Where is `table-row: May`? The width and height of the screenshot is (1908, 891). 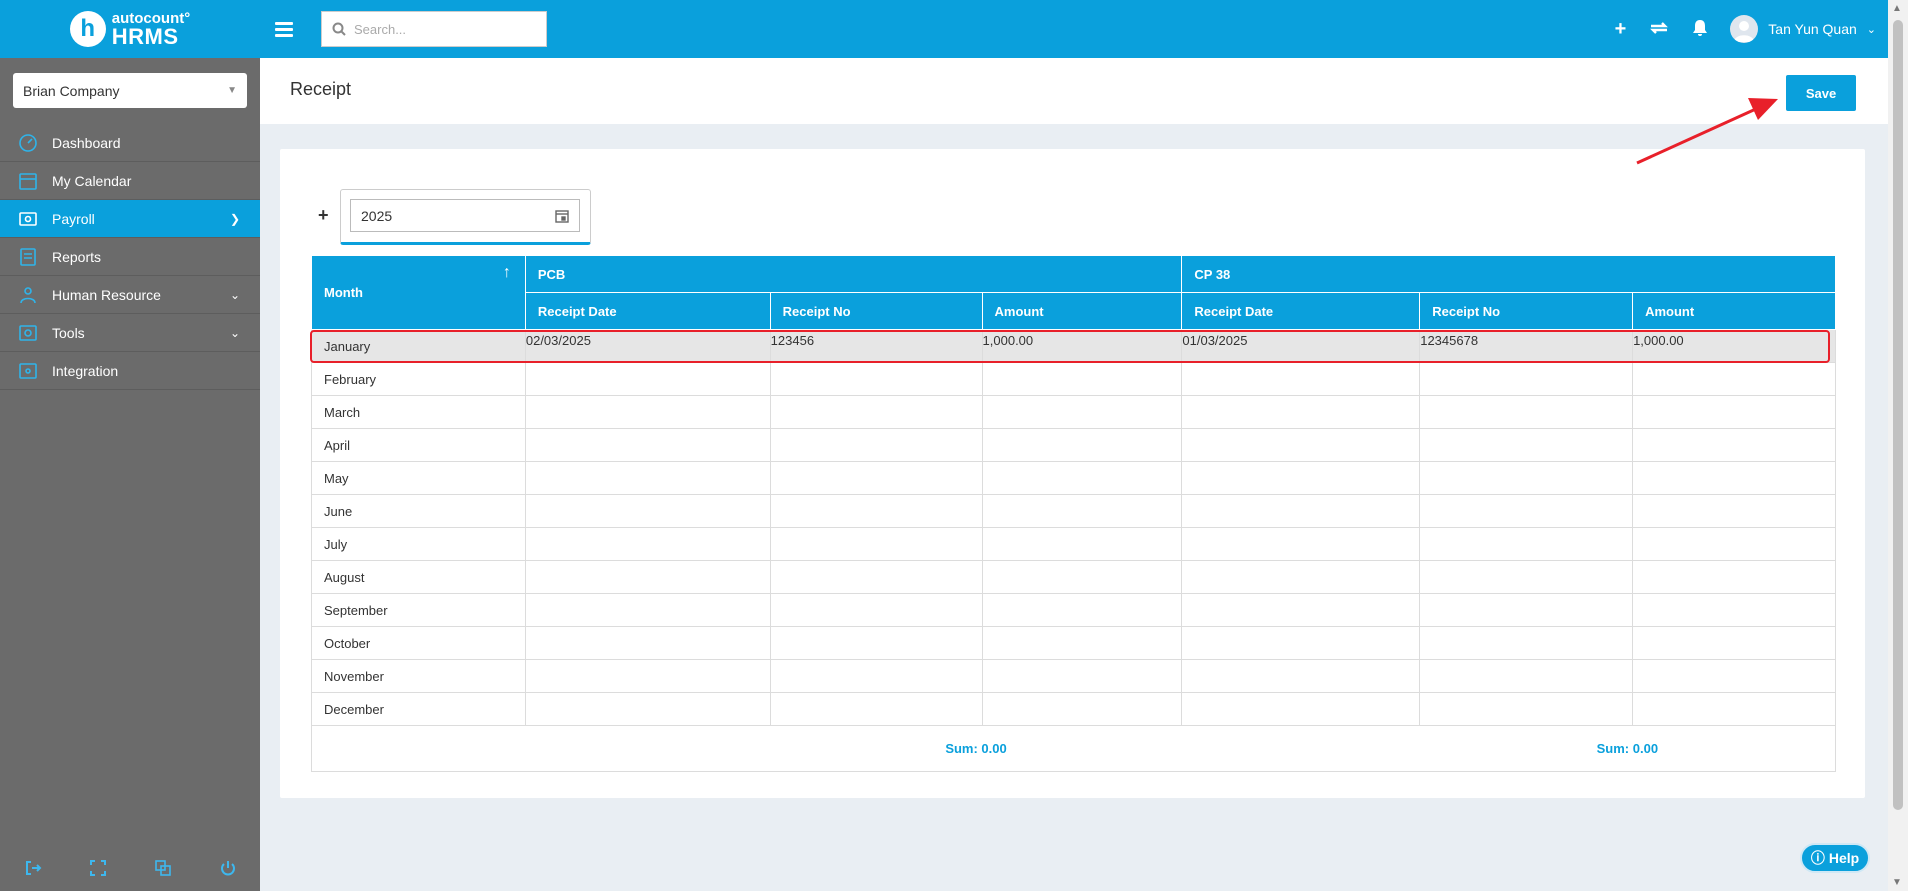 table-row: May is located at coordinates (1073, 478).